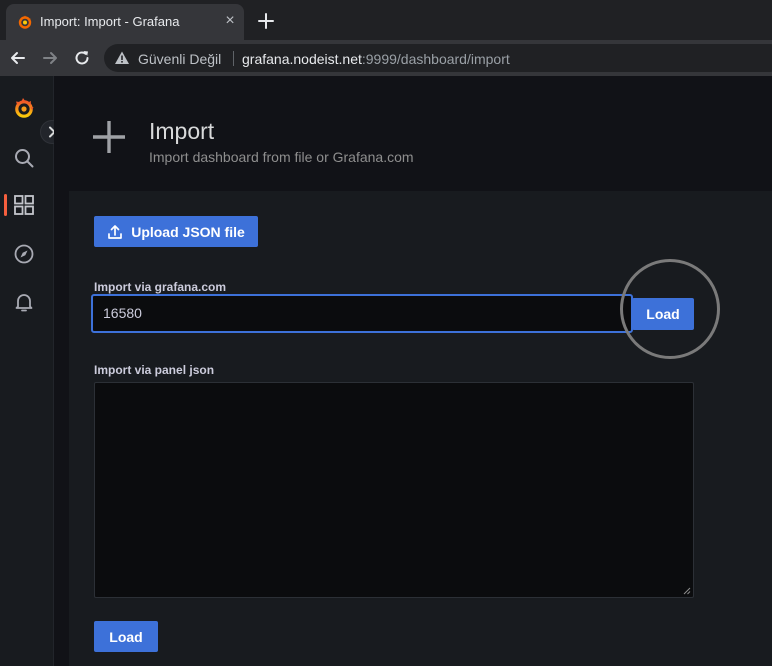 The width and height of the screenshot is (772, 666). Describe the element at coordinates (302, 59) in the screenshot. I see `url-host: grafana.nodeist.net` at that location.